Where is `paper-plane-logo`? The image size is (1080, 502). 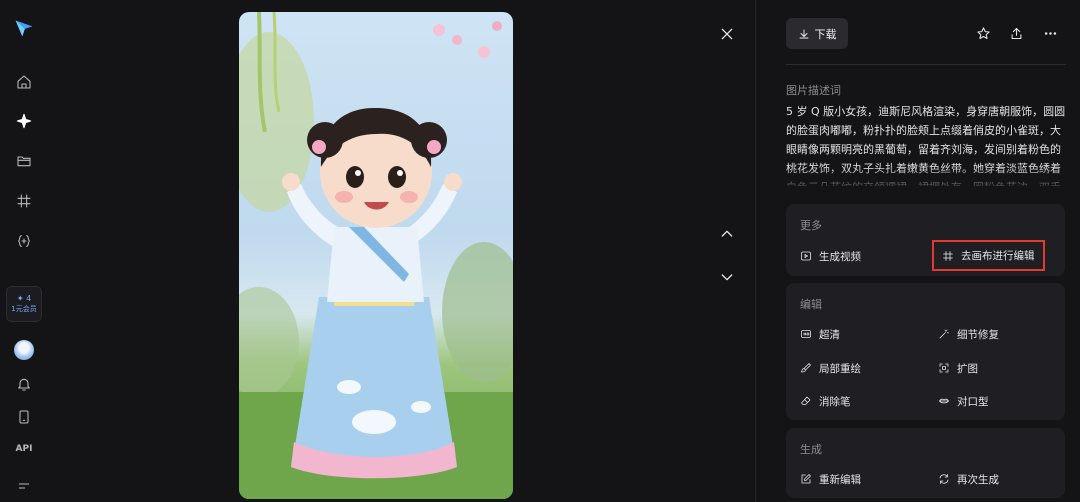 paper-plane-logo is located at coordinates (24, 28).